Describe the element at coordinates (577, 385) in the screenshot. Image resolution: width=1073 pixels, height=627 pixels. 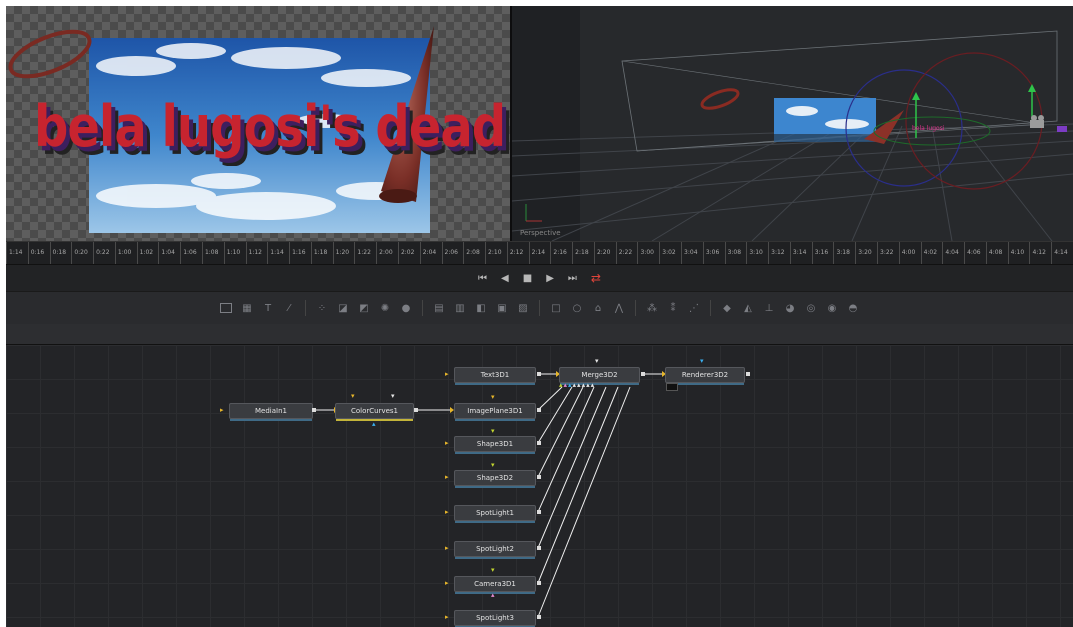
I see `merge-input-ports: ▴▴▴▴▴▴▴▴` at that location.